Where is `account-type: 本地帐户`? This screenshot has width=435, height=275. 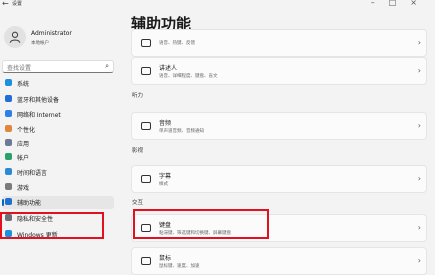 account-type: 本地帐户 is located at coordinates (40, 43).